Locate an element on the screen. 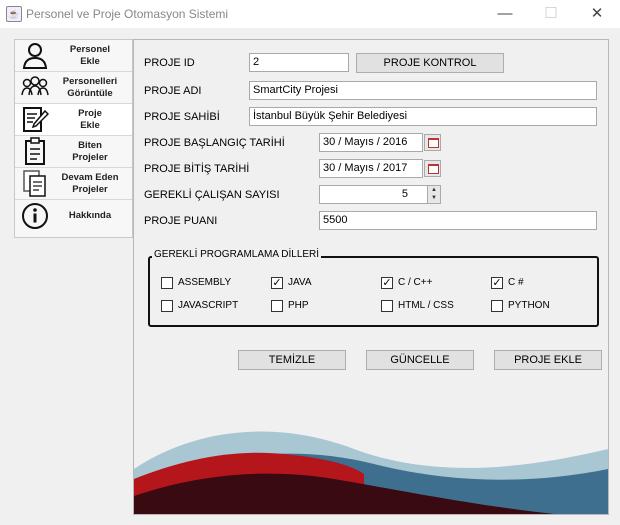 The width and height of the screenshot is (620, 525). temizle-button: TEMİZLE is located at coordinates (292, 360).